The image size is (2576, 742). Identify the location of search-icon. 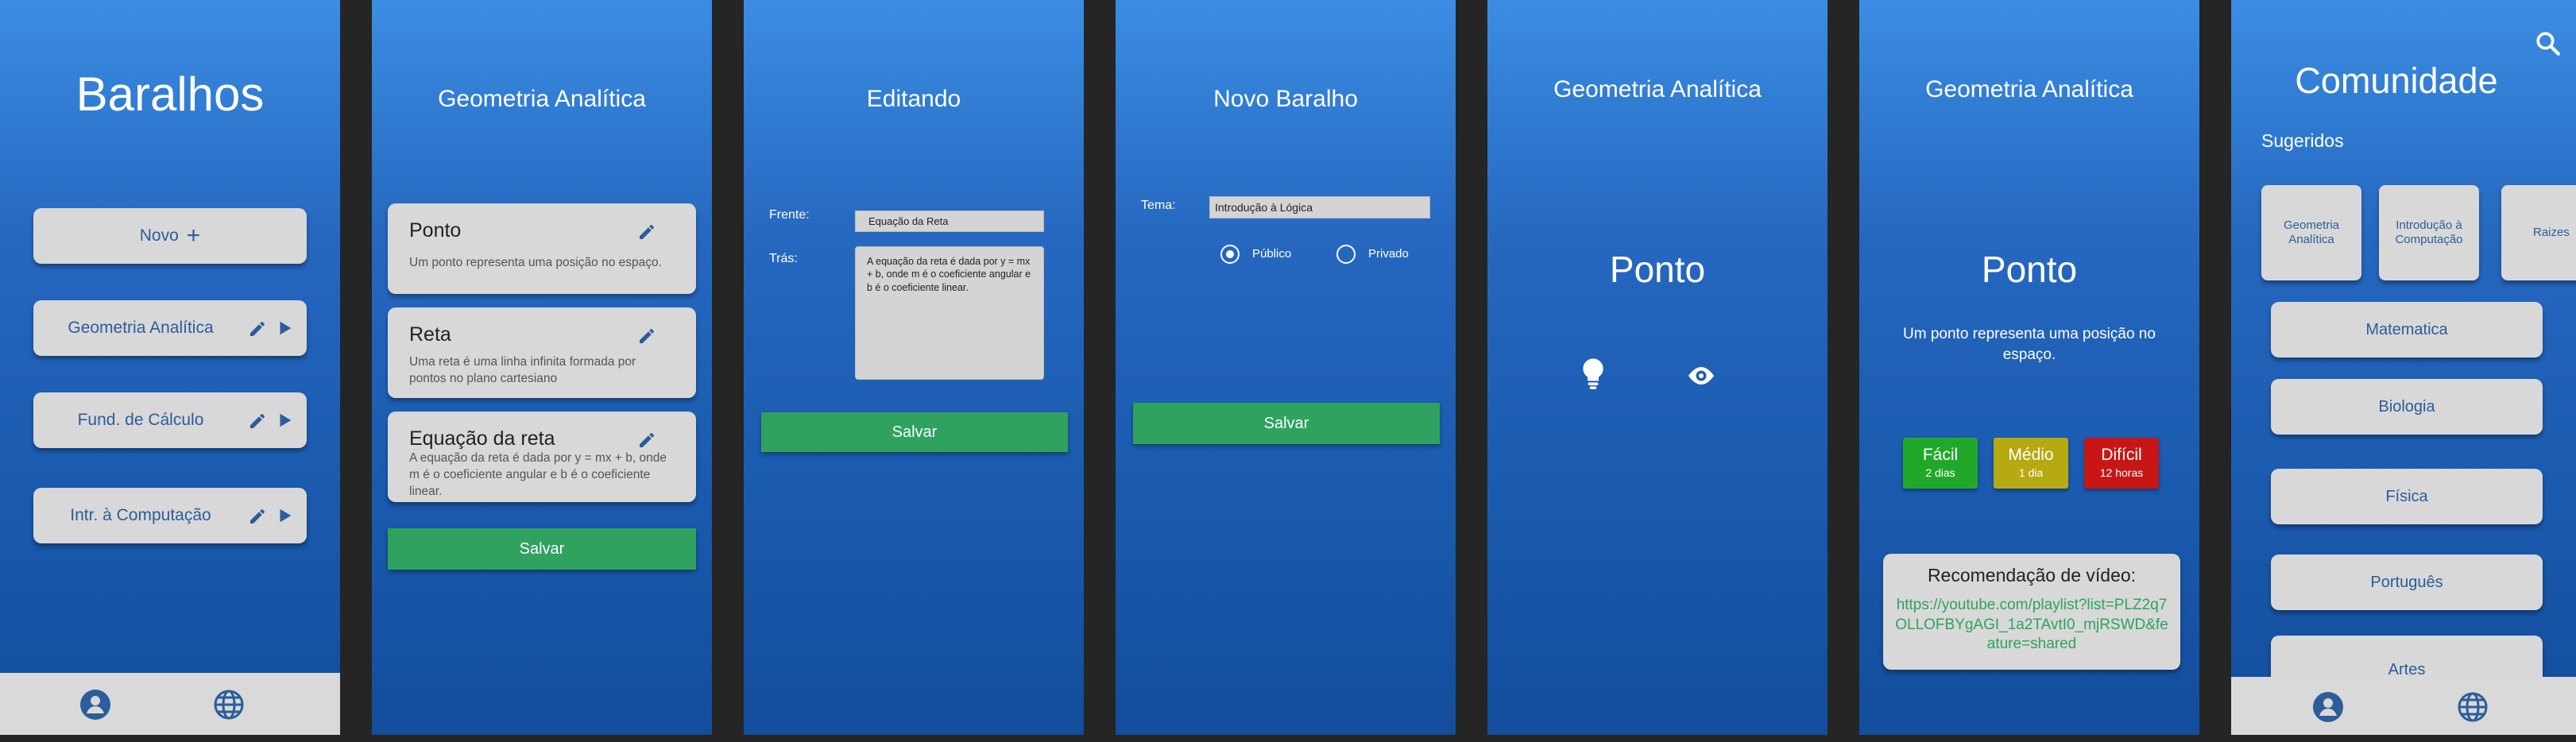
(2548, 44).